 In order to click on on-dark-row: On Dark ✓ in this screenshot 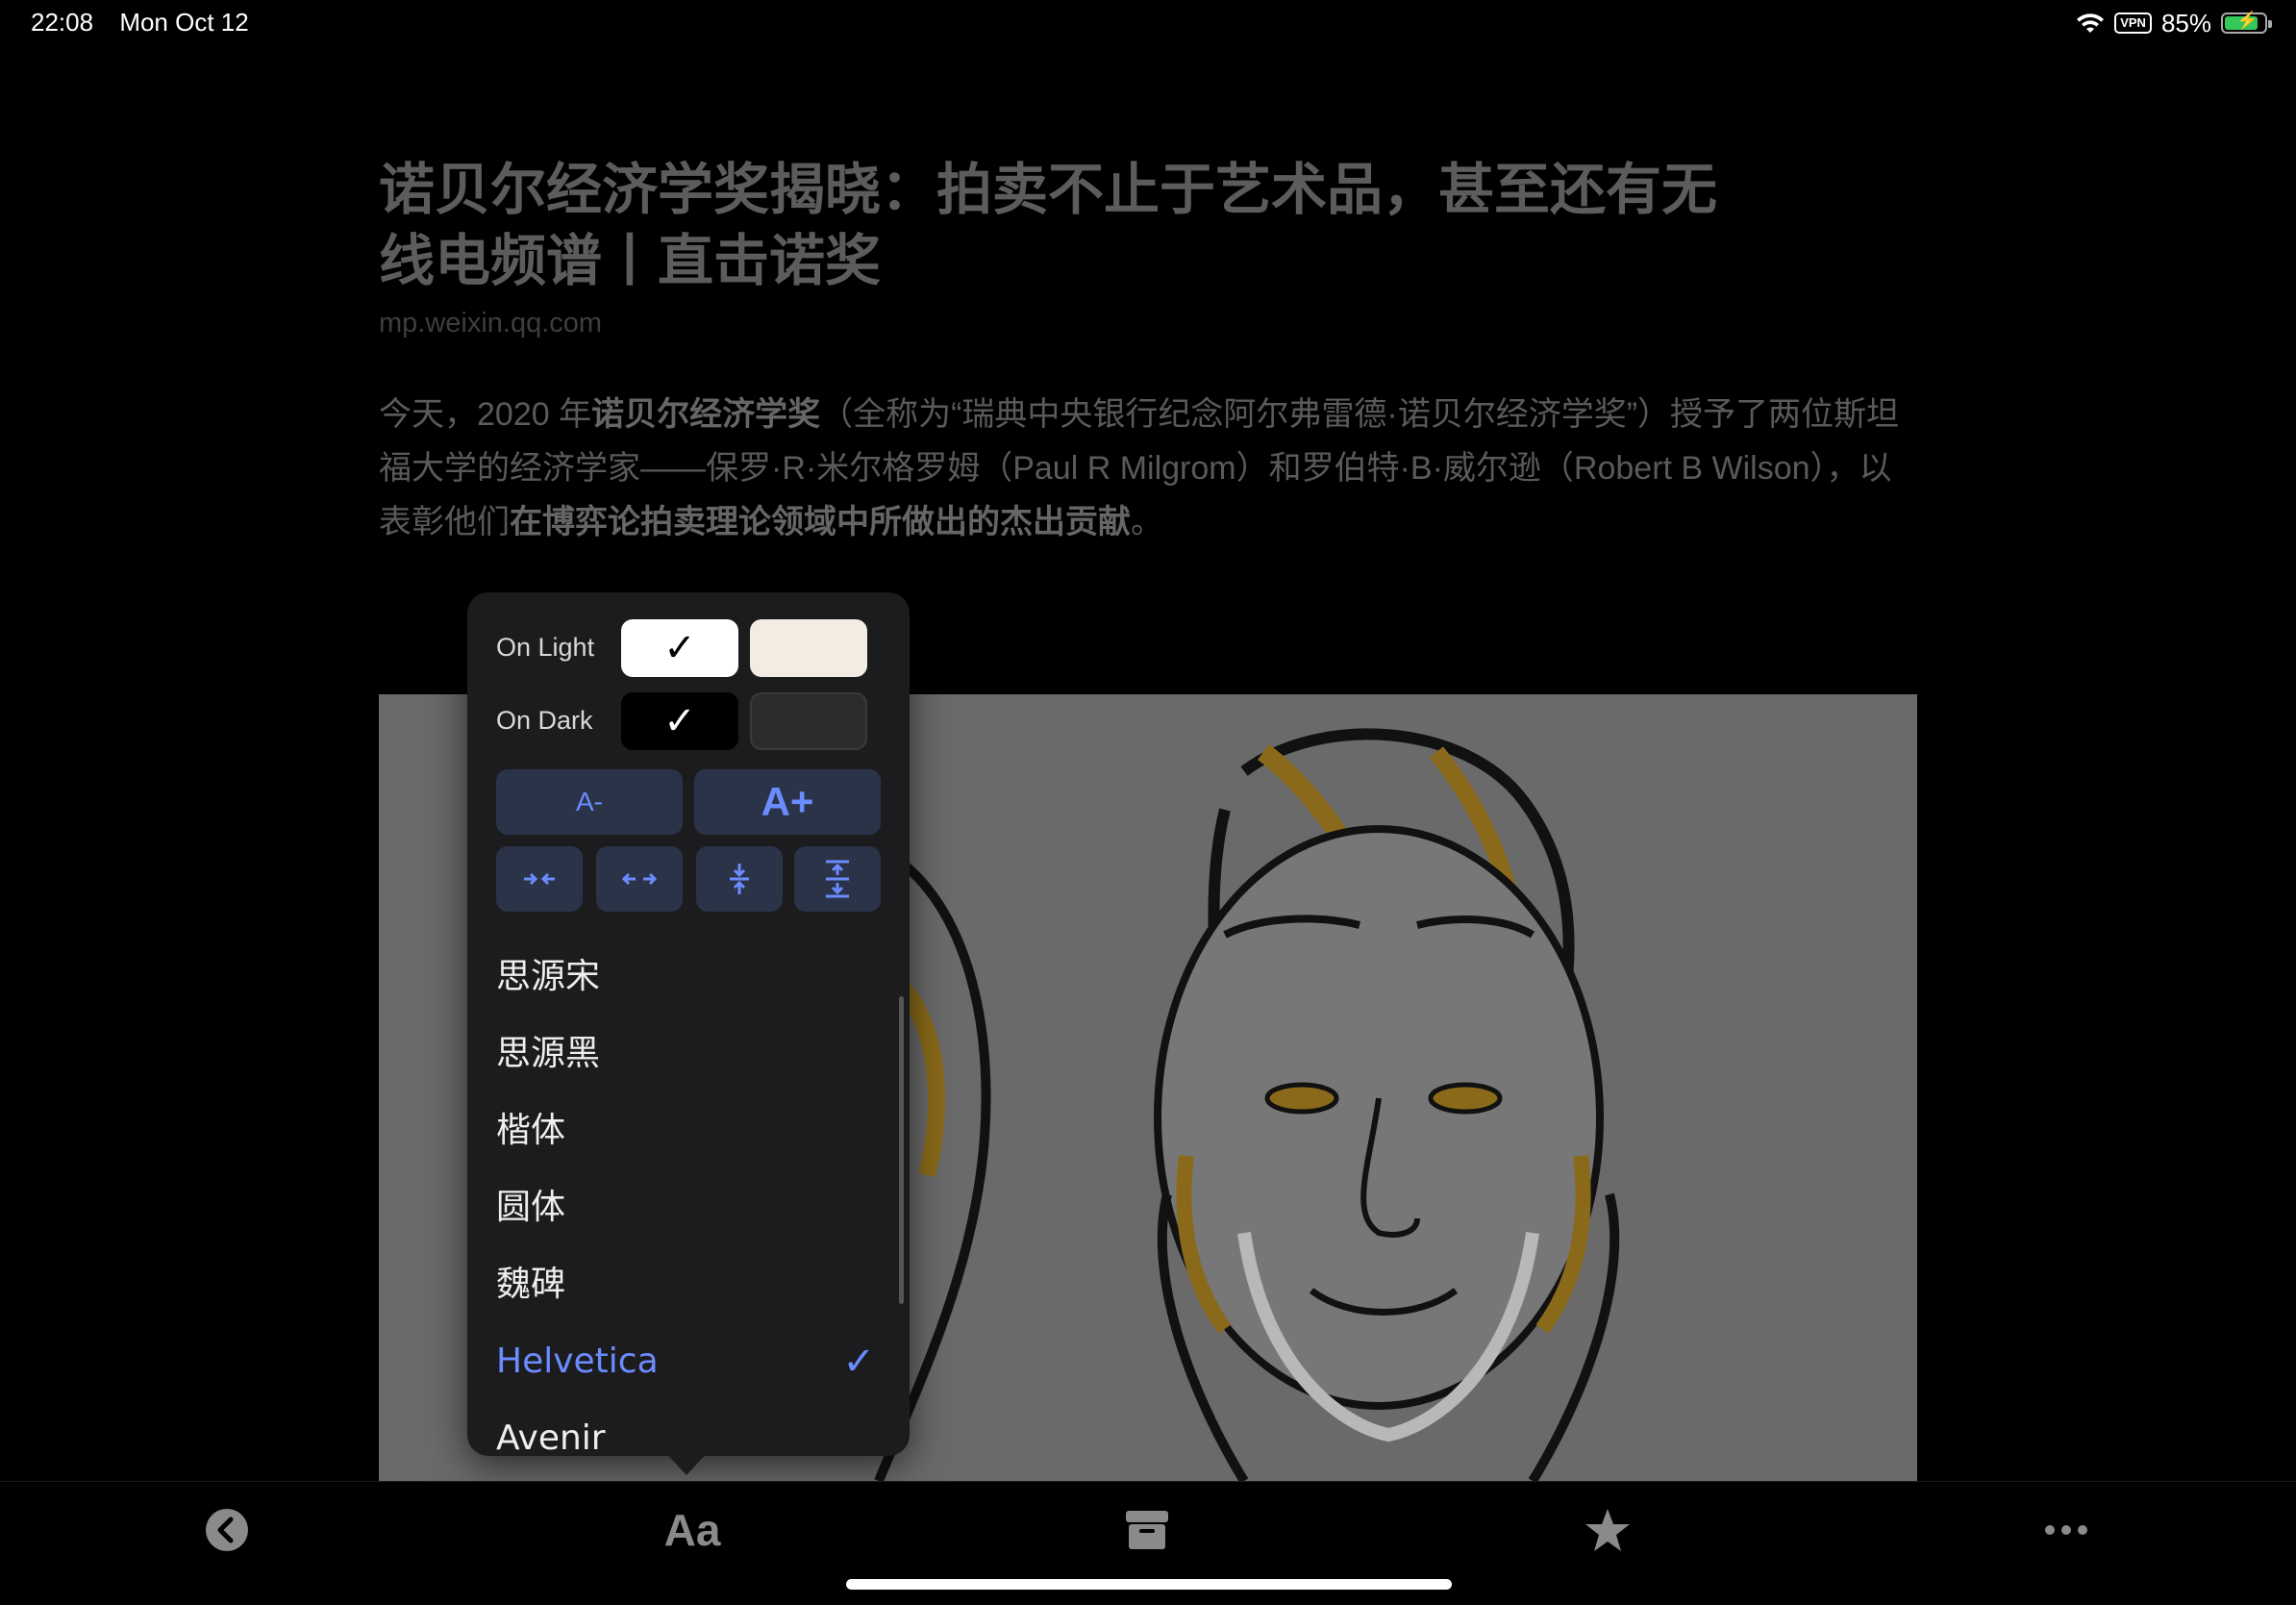, I will do `click(693, 721)`.